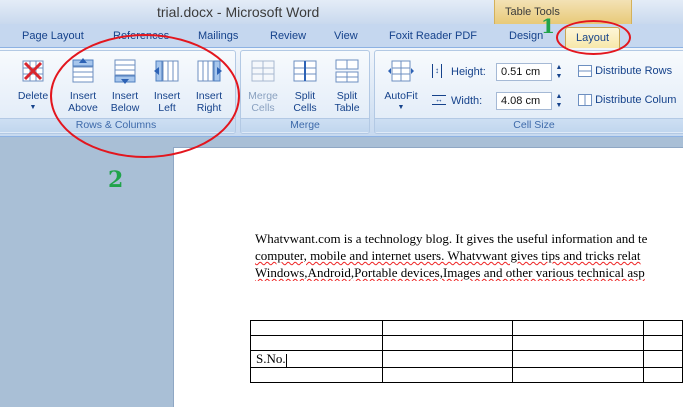 The width and height of the screenshot is (683, 407). What do you see at coordinates (263, 71) in the screenshot?
I see `merge-cells-icon` at bounding box center [263, 71].